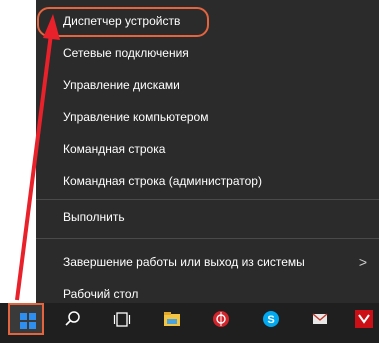 This screenshot has height=343, width=379. I want to click on highlight-outline, so click(123, 22).